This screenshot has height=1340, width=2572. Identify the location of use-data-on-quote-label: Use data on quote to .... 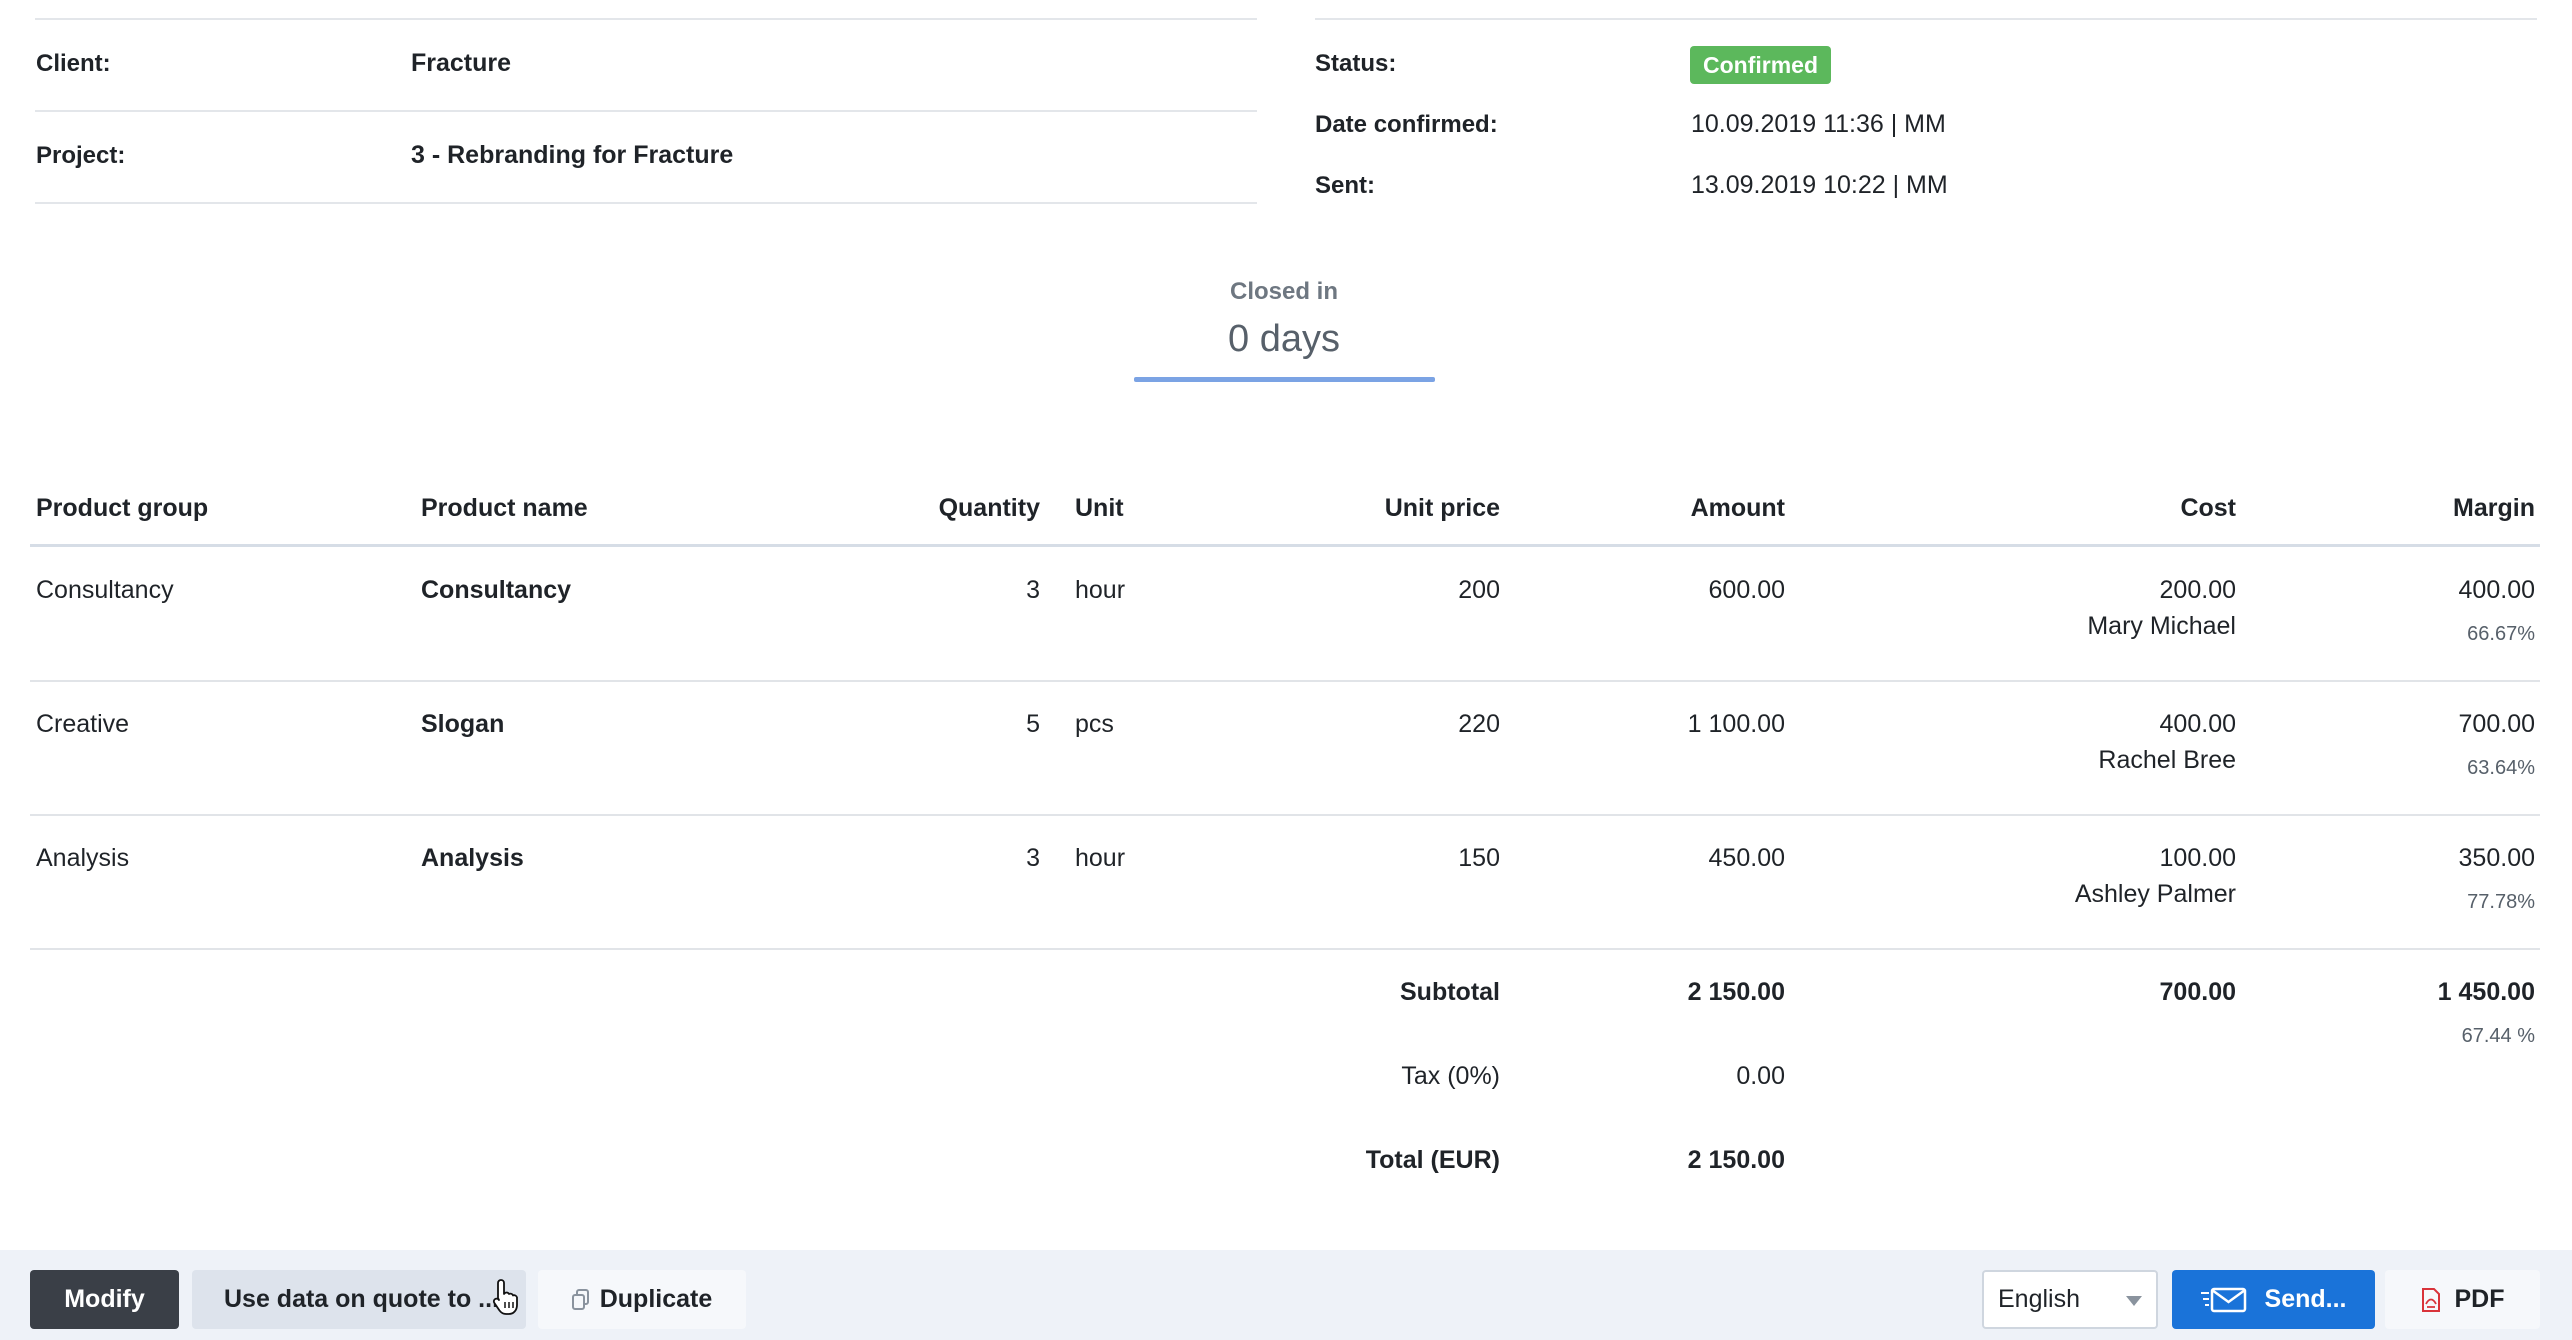
(362, 1299).